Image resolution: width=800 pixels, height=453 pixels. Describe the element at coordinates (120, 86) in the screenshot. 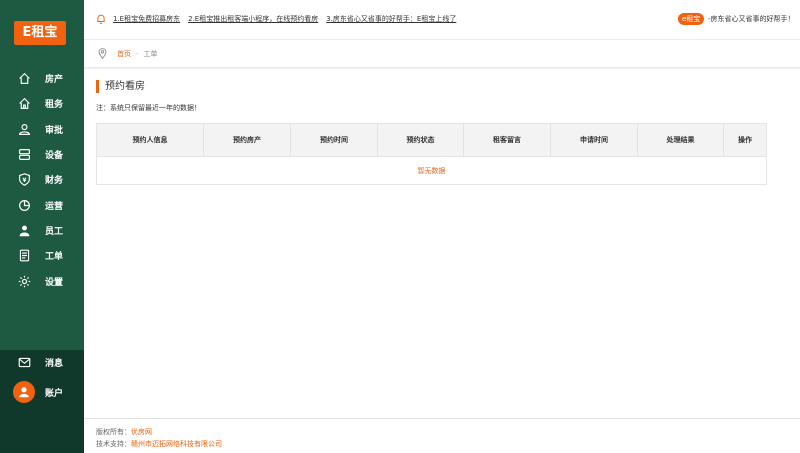

I see `page-title: 预约看房` at that location.